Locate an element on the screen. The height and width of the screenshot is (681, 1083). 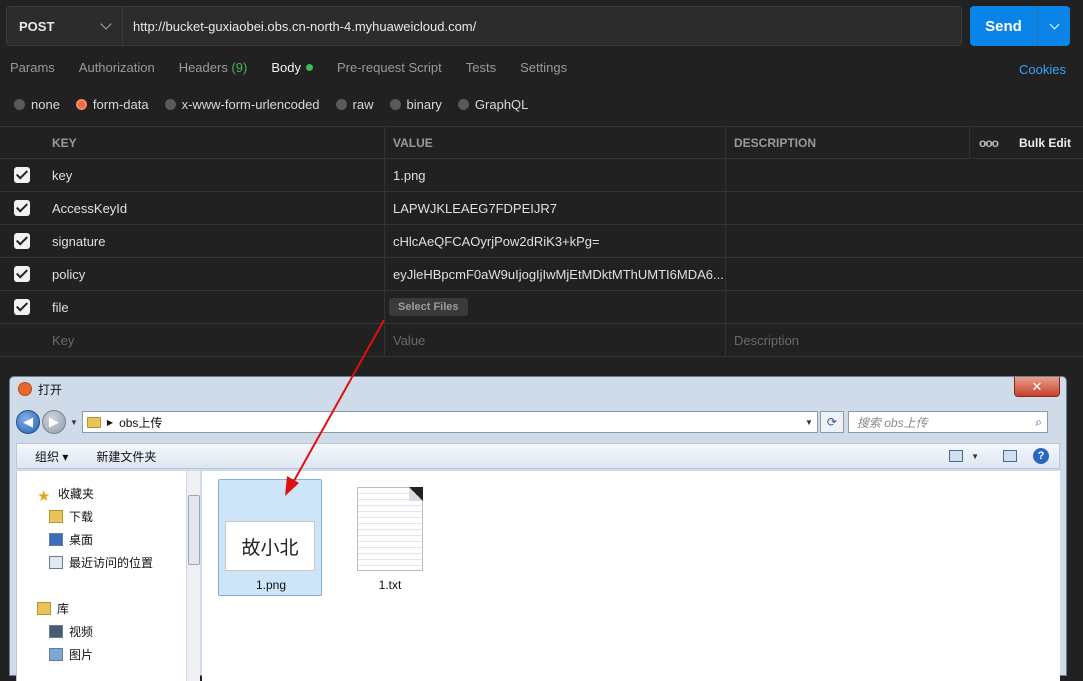
dialog-toolbar: 组织 ▾ 新建文件夹 ▼ ? is located at coordinates (538, 456).